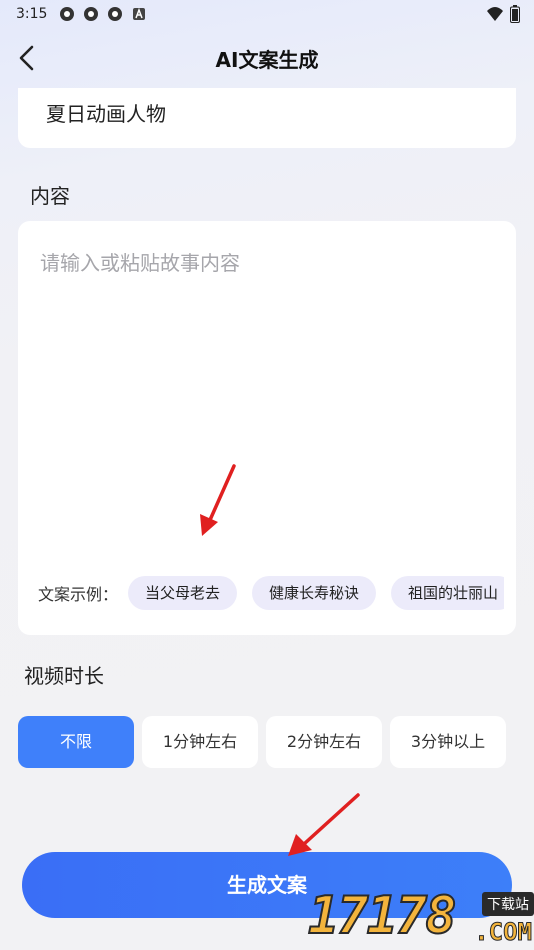 The height and width of the screenshot is (950, 534). What do you see at coordinates (382, 916) in the screenshot?
I see `watermark-digits: 17178` at bounding box center [382, 916].